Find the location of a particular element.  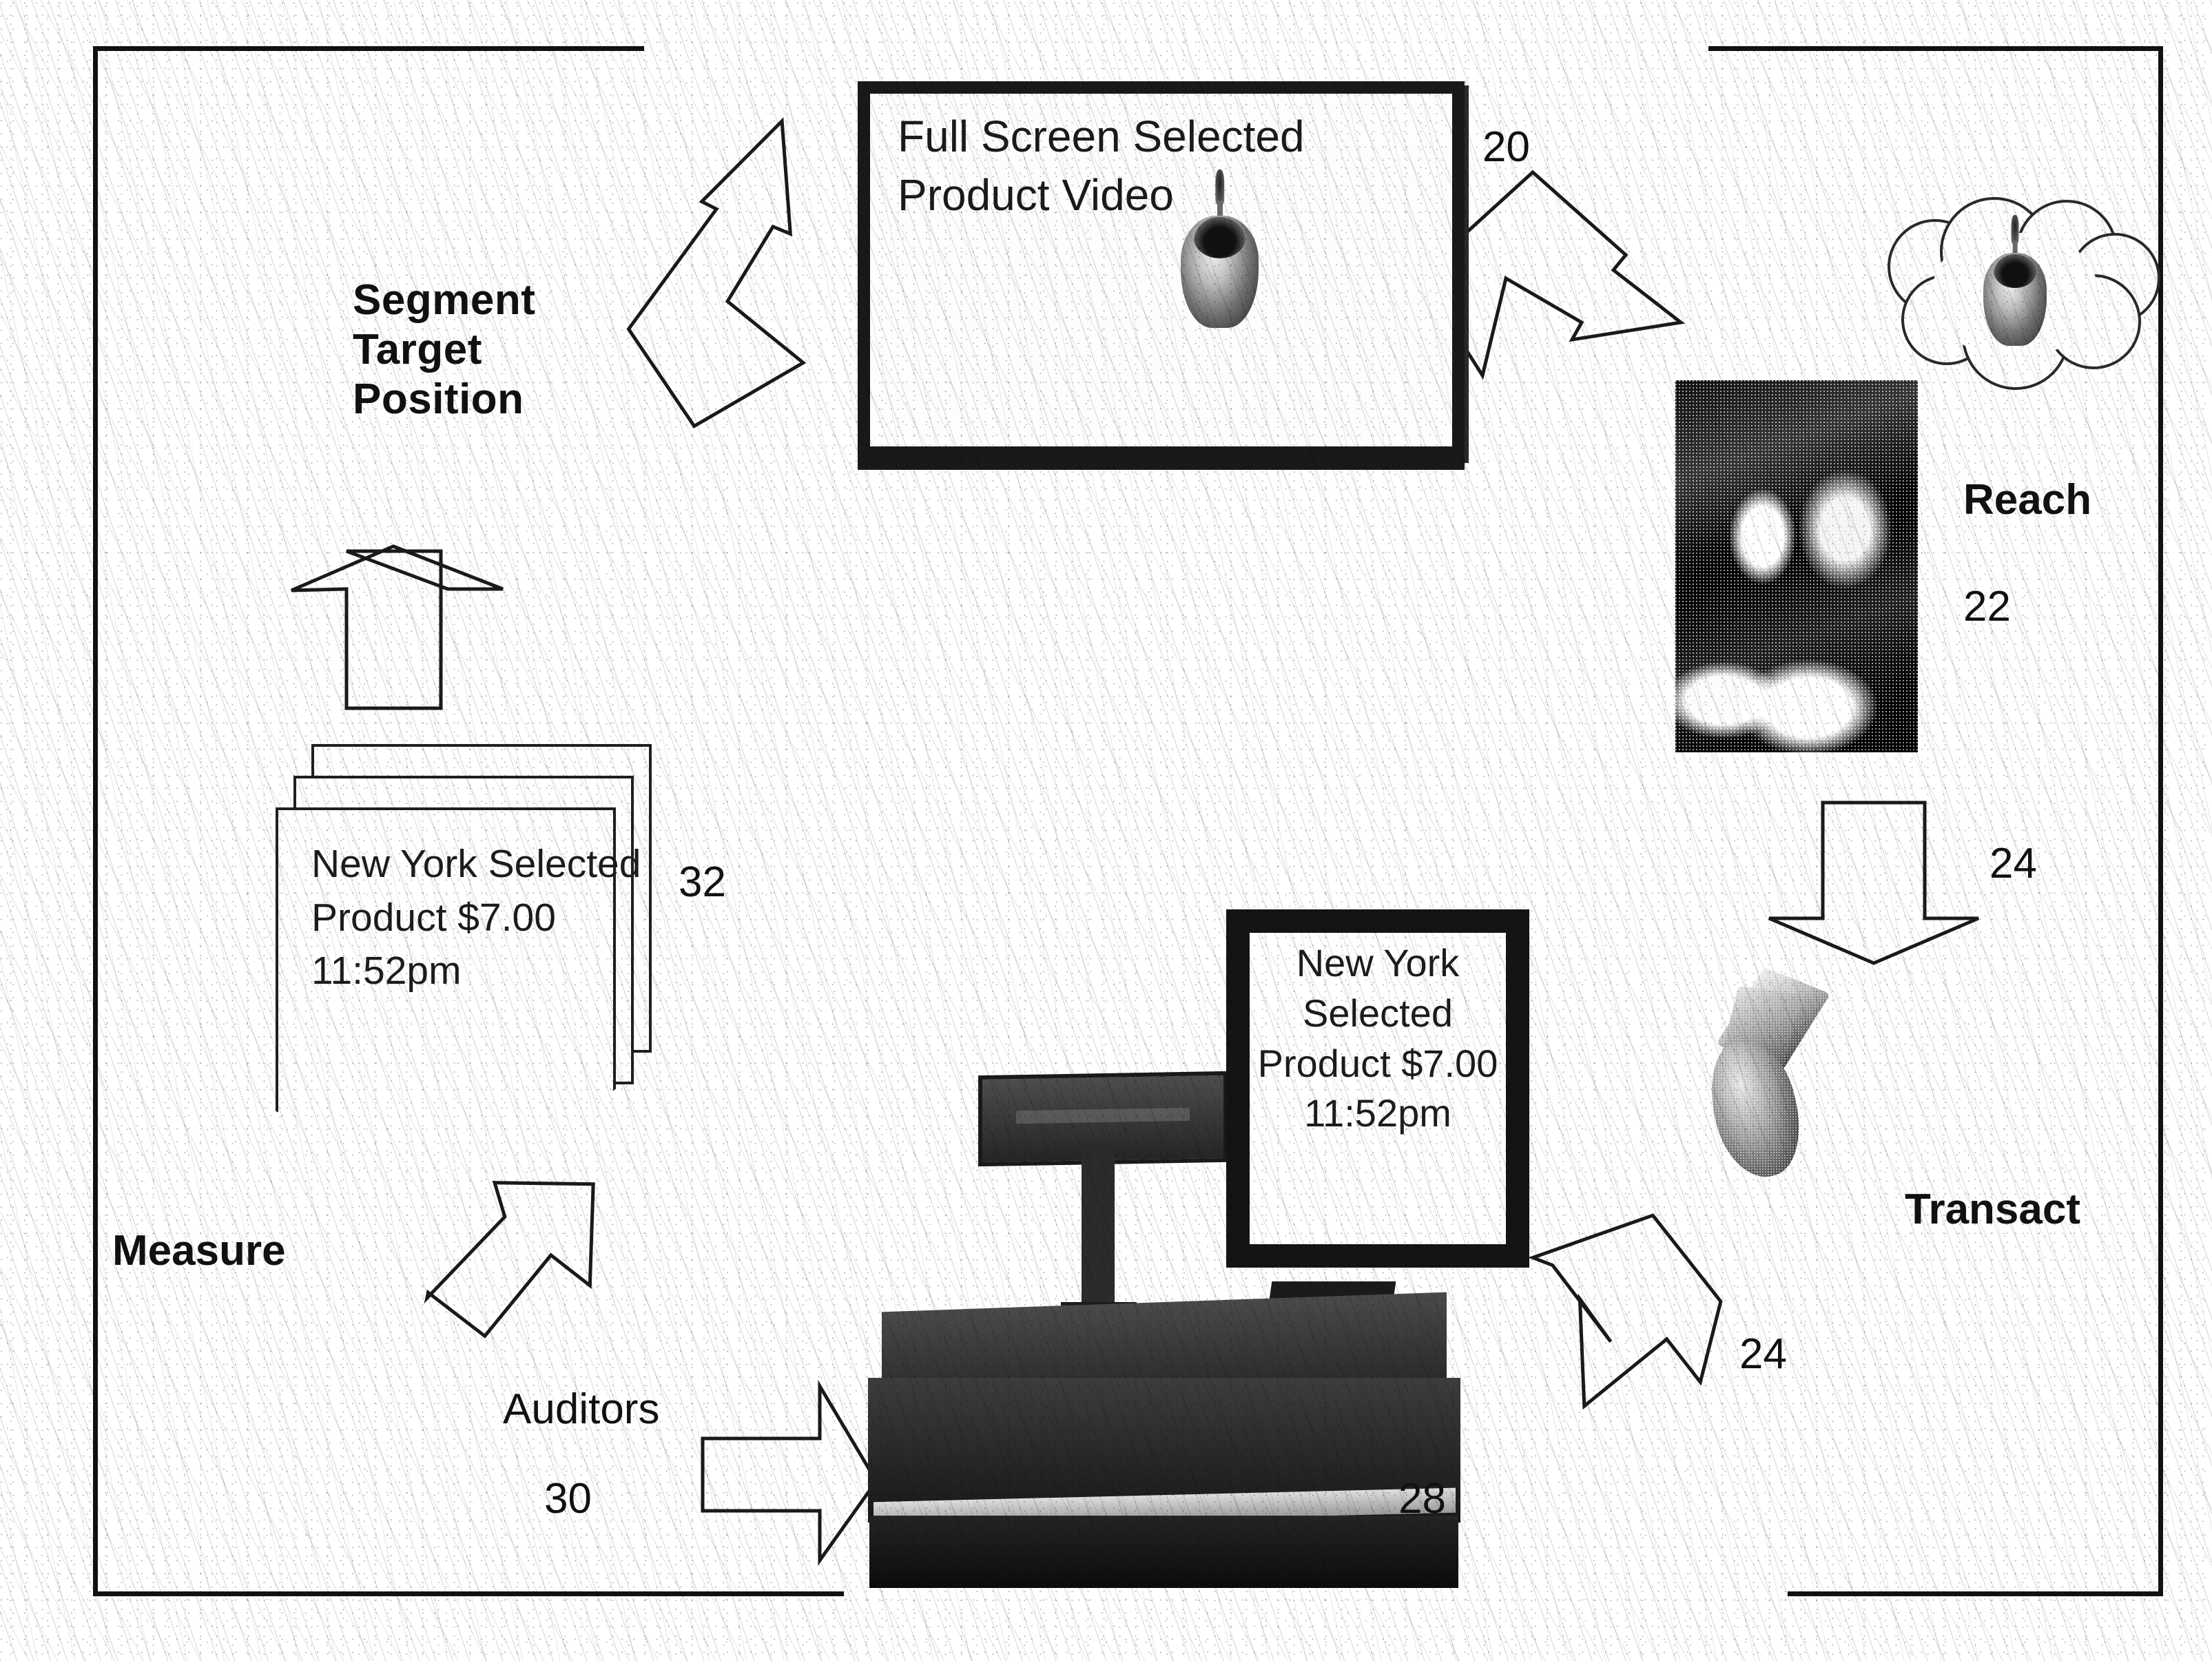

transact-label: Transact is located at coordinates (1993, 1209).